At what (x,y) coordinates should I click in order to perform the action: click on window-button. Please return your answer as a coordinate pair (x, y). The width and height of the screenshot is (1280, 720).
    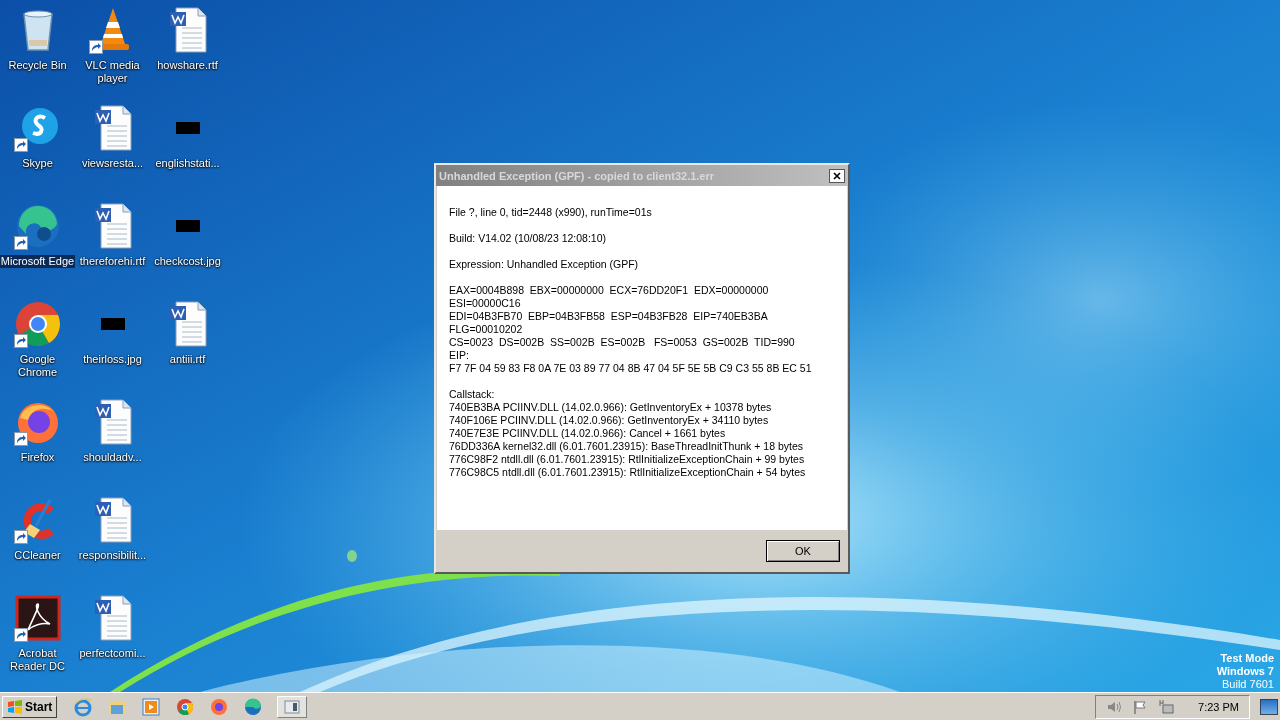
    Looking at the image, I should click on (292, 706).